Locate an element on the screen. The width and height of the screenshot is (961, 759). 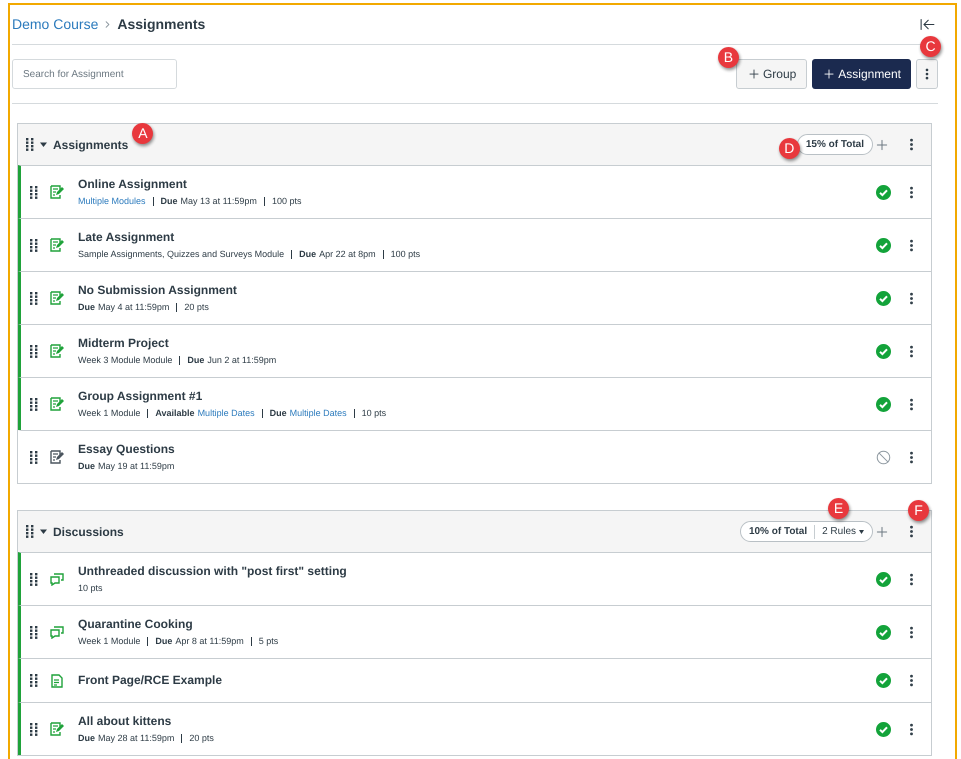
add-group-button: Group is located at coordinates (772, 74).